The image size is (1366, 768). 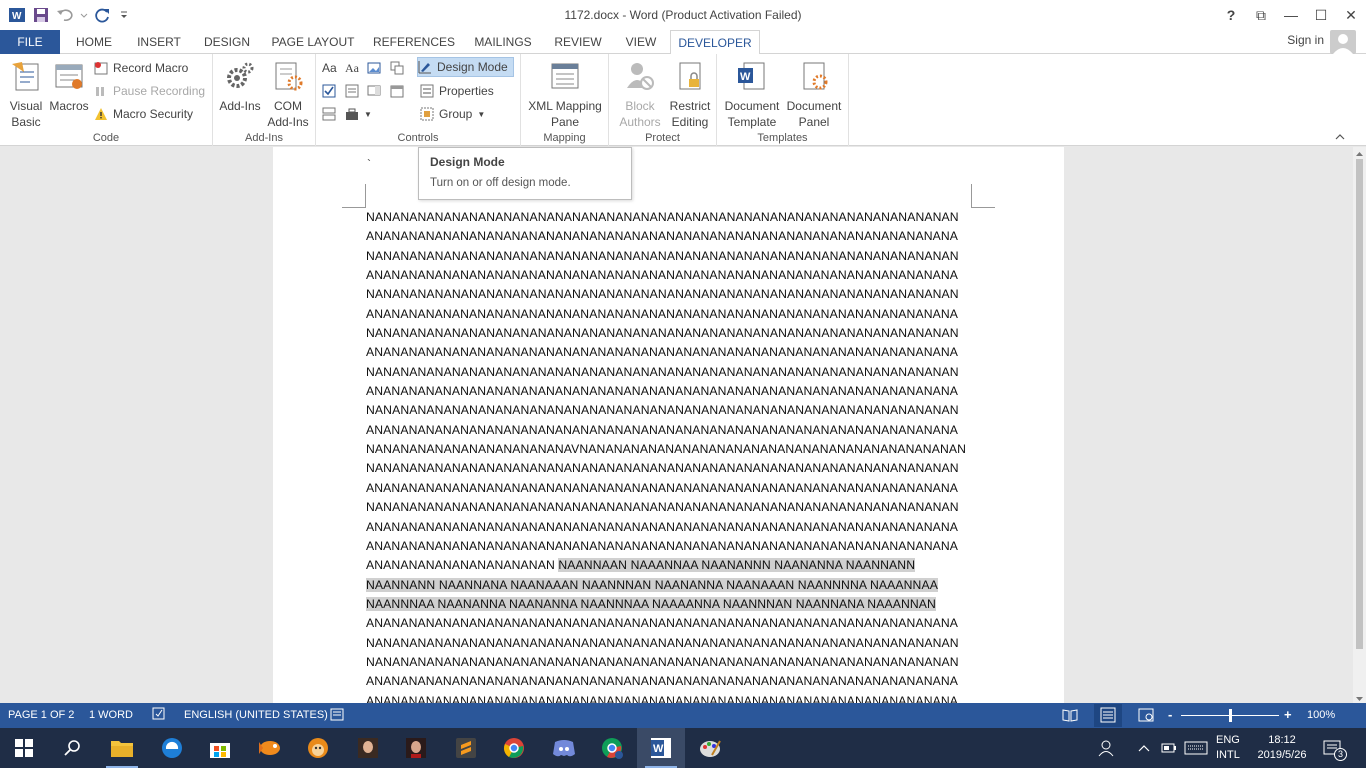 What do you see at coordinates (1107, 748) in the screenshot?
I see `people-icon` at bounding box center [1107, 748].